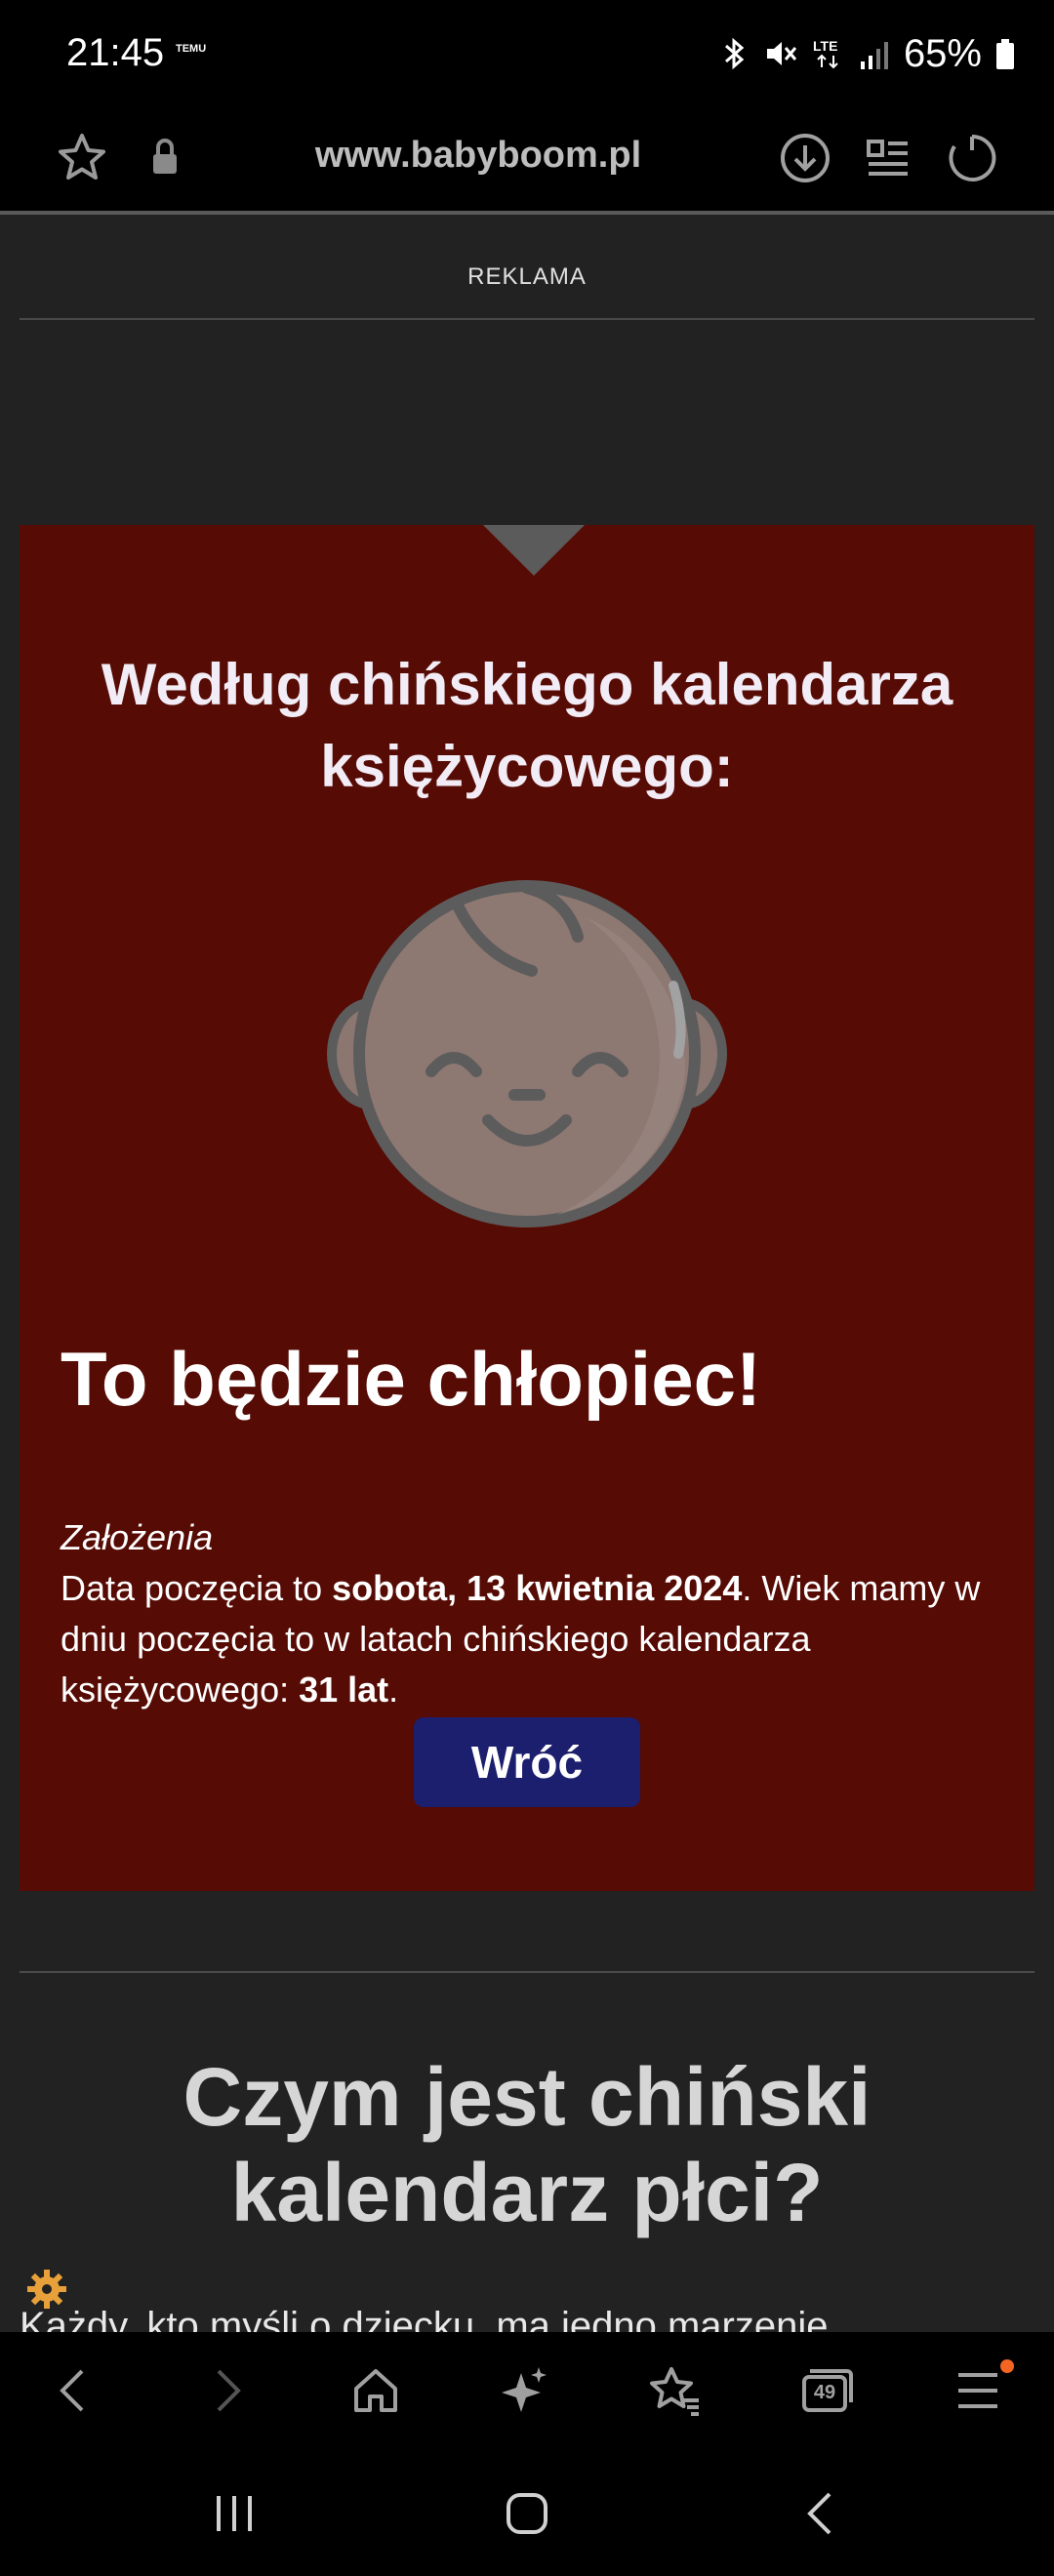 The image size is (1054, 2576). I want to click on ai-sparkle-icon, so click(525, 2390).